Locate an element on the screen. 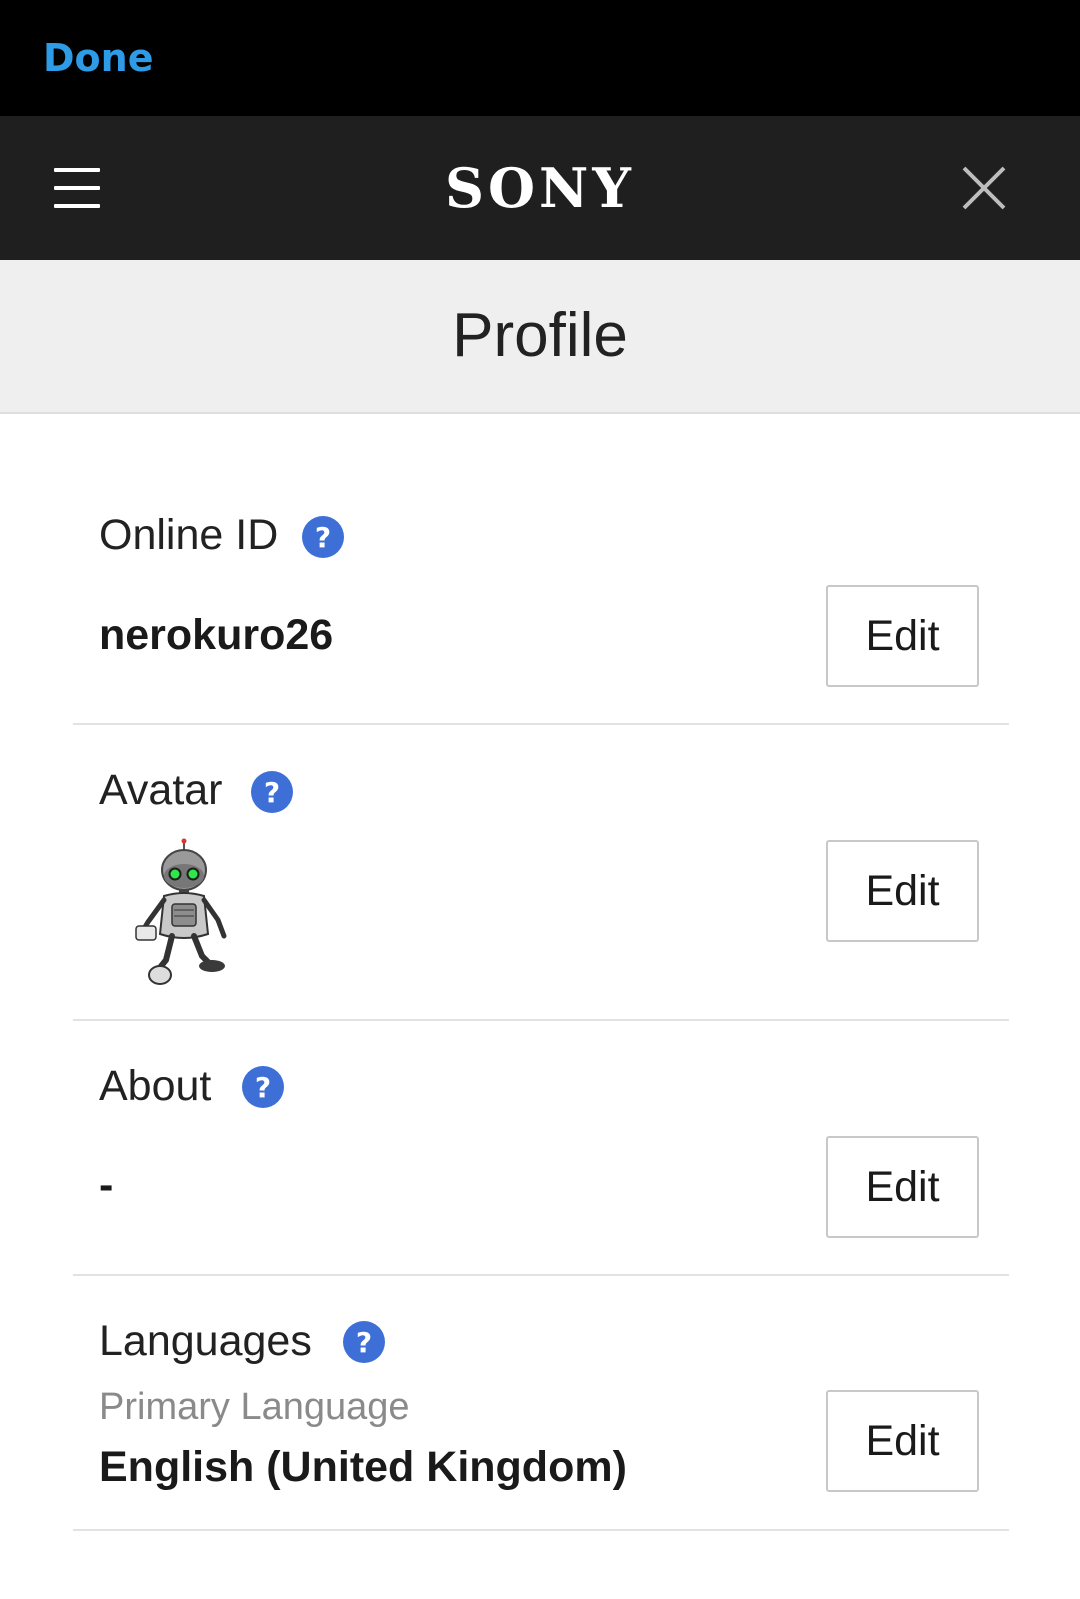 The image size is (1080, 1599). primary-language-label: Primary Language is located at coordinates (254, 1407).